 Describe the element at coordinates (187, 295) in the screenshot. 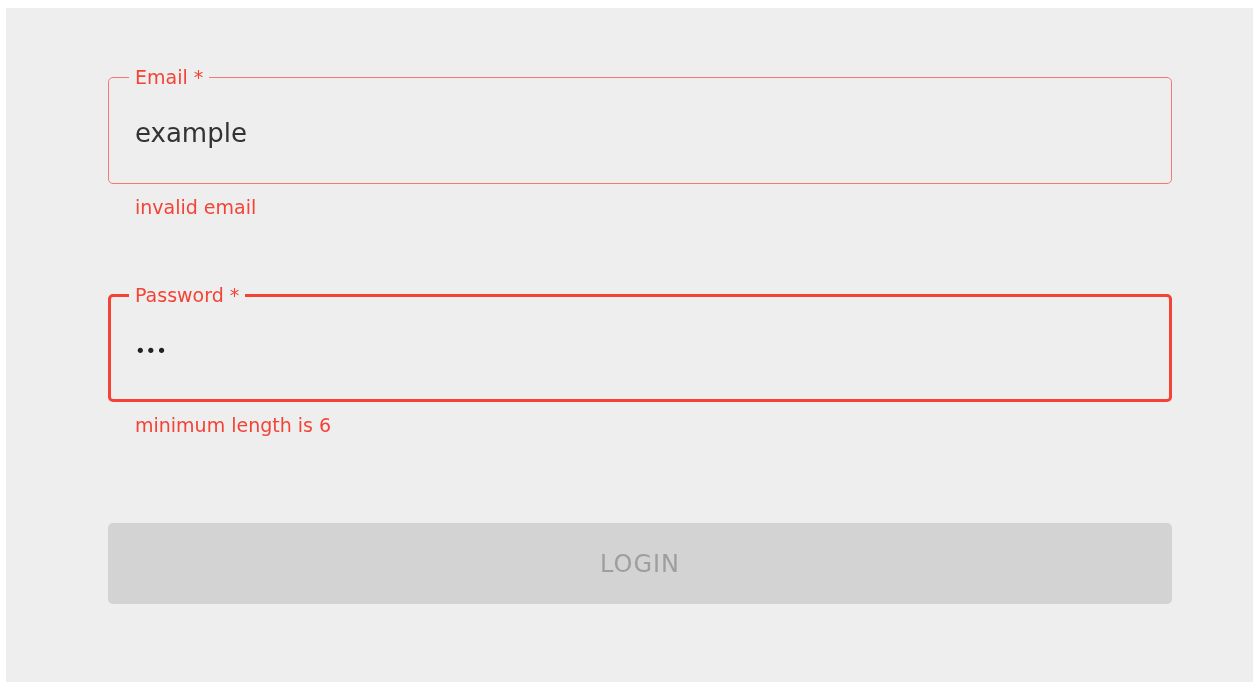

I see `field-label: Password *` at that location.